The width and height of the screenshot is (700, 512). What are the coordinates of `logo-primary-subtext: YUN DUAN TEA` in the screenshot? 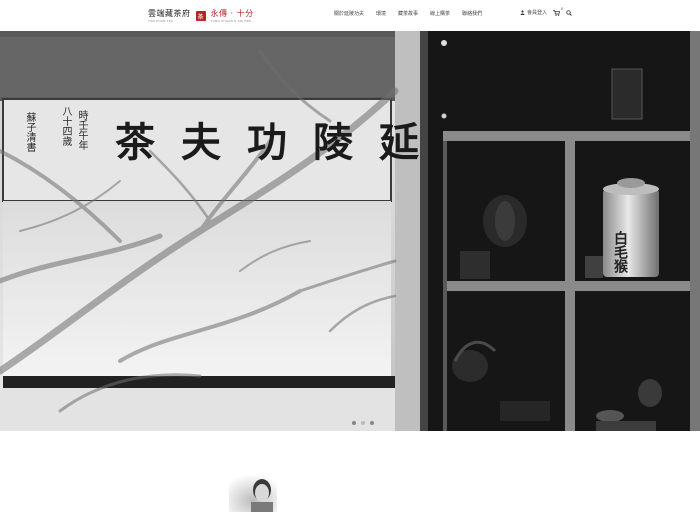 It's located at (161, 21).